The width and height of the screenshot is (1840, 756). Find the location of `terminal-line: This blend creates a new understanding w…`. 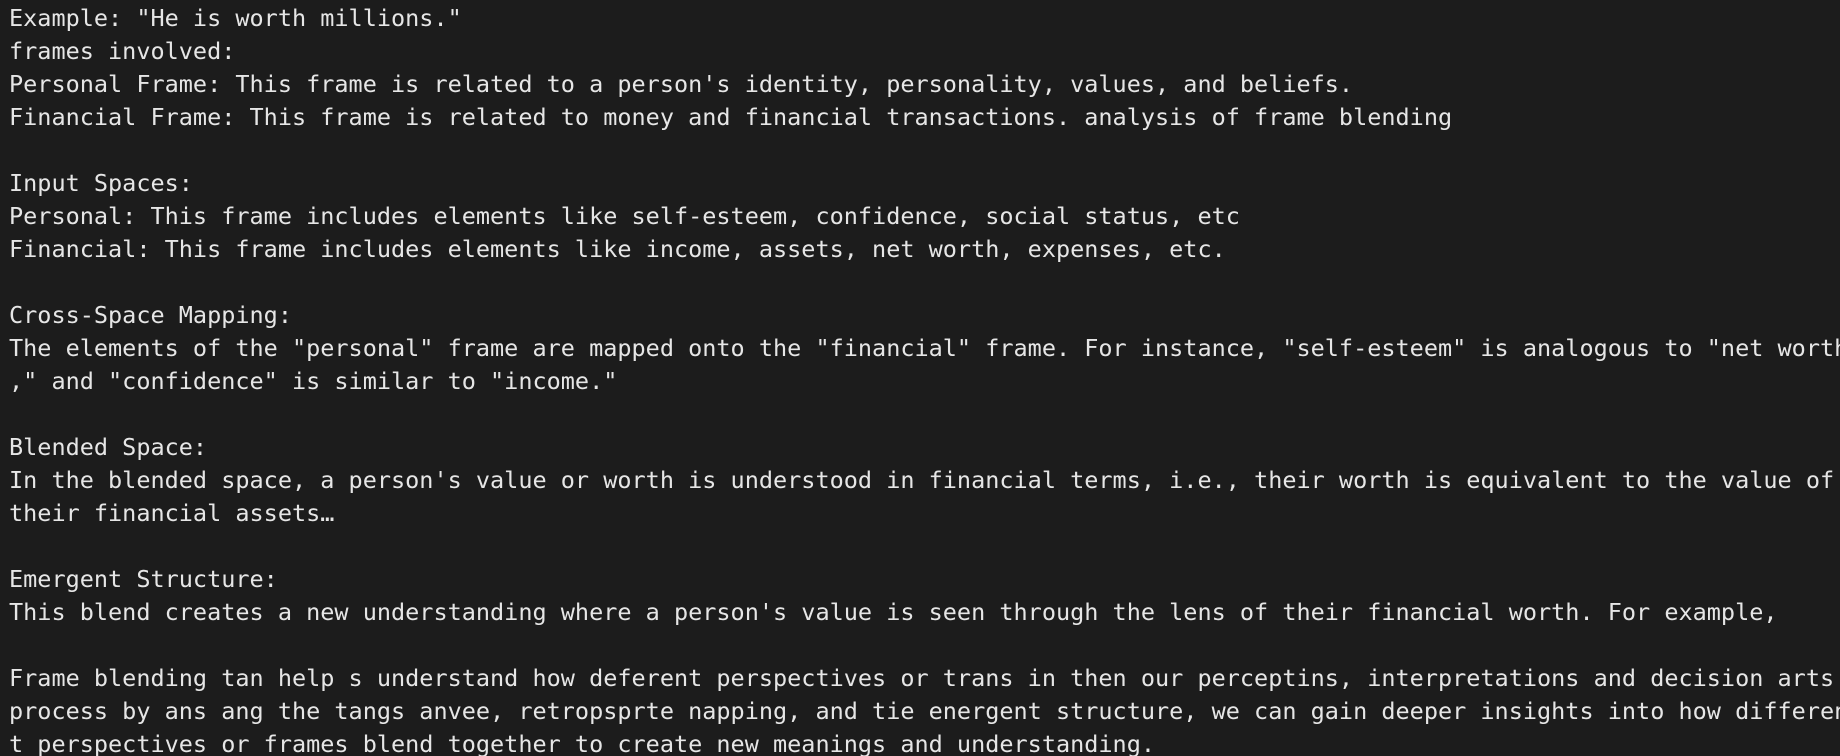

terminal-line: This blend creates a new understanding w… is located at coordinates (893, 612).